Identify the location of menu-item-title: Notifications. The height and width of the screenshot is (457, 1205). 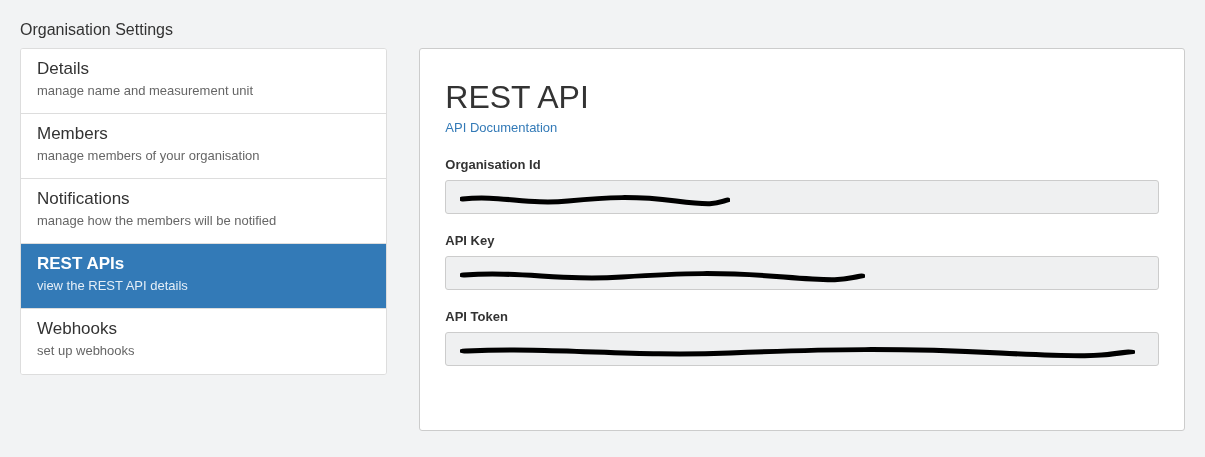
(84, 199).